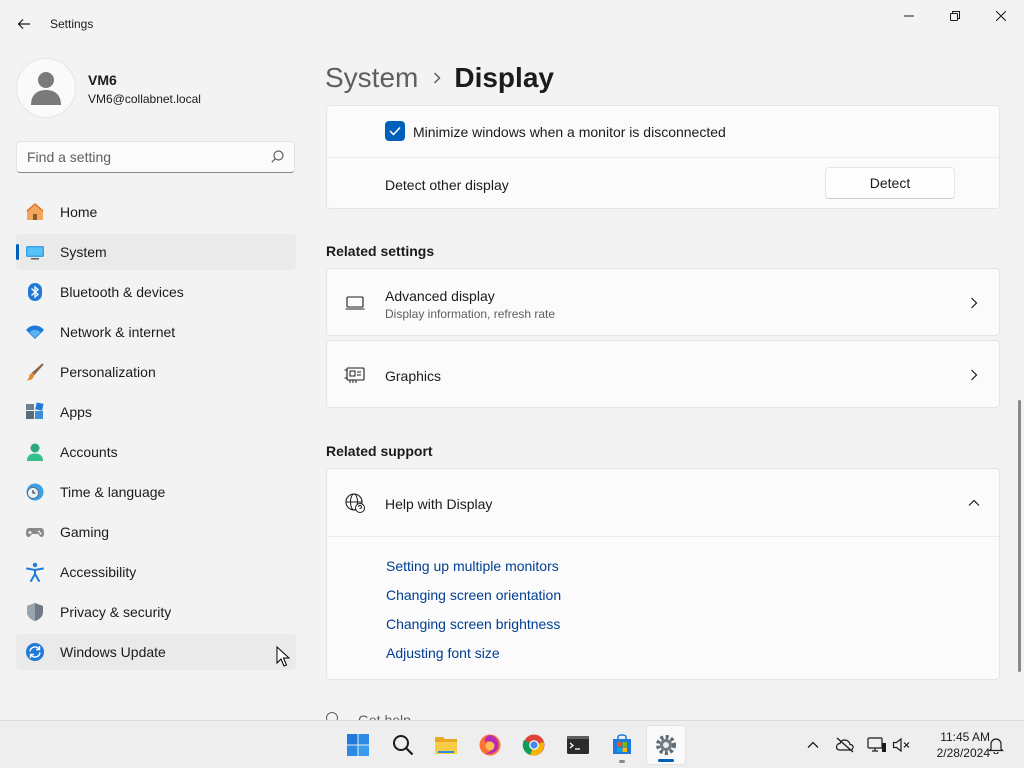  What do you see at coordinates (371, 78) in the screenshot?
I see `breadcrumb-parent: System` at bounding box center [371, 78].